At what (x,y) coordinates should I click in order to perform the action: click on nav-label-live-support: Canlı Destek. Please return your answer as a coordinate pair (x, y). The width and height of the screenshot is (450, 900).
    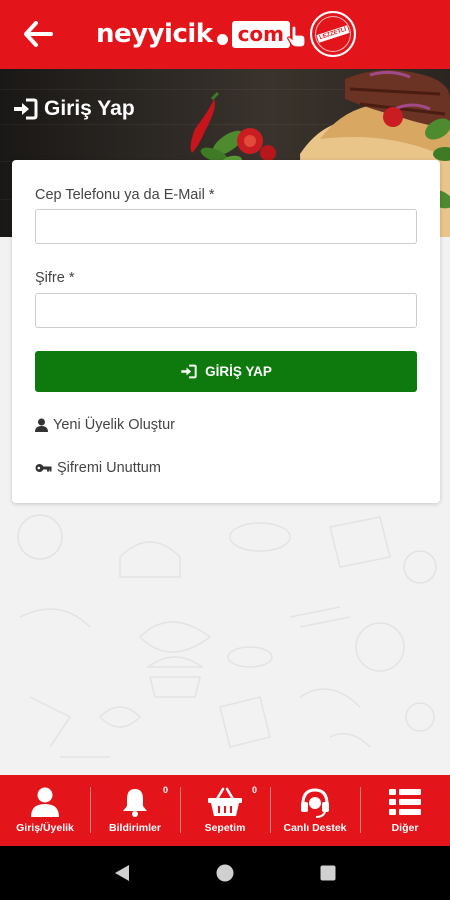
    Looking at the image, I should click on (315, 828).